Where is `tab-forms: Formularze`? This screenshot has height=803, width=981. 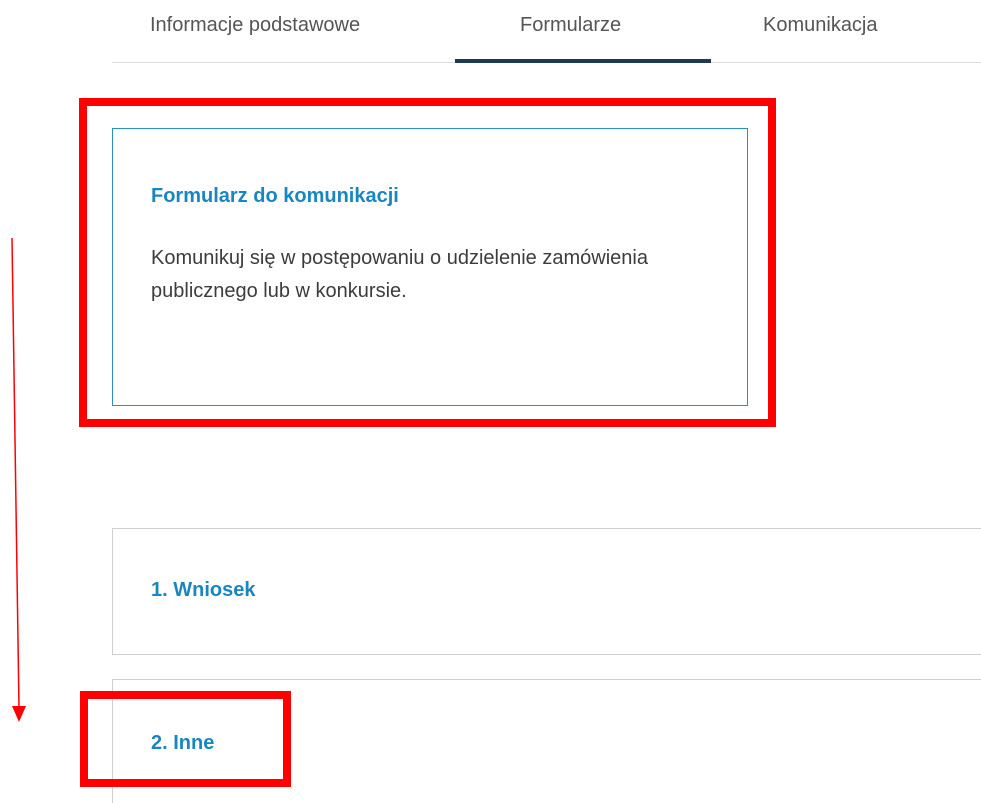
tab-forms: Formularze is located at coordinates (570, 25).